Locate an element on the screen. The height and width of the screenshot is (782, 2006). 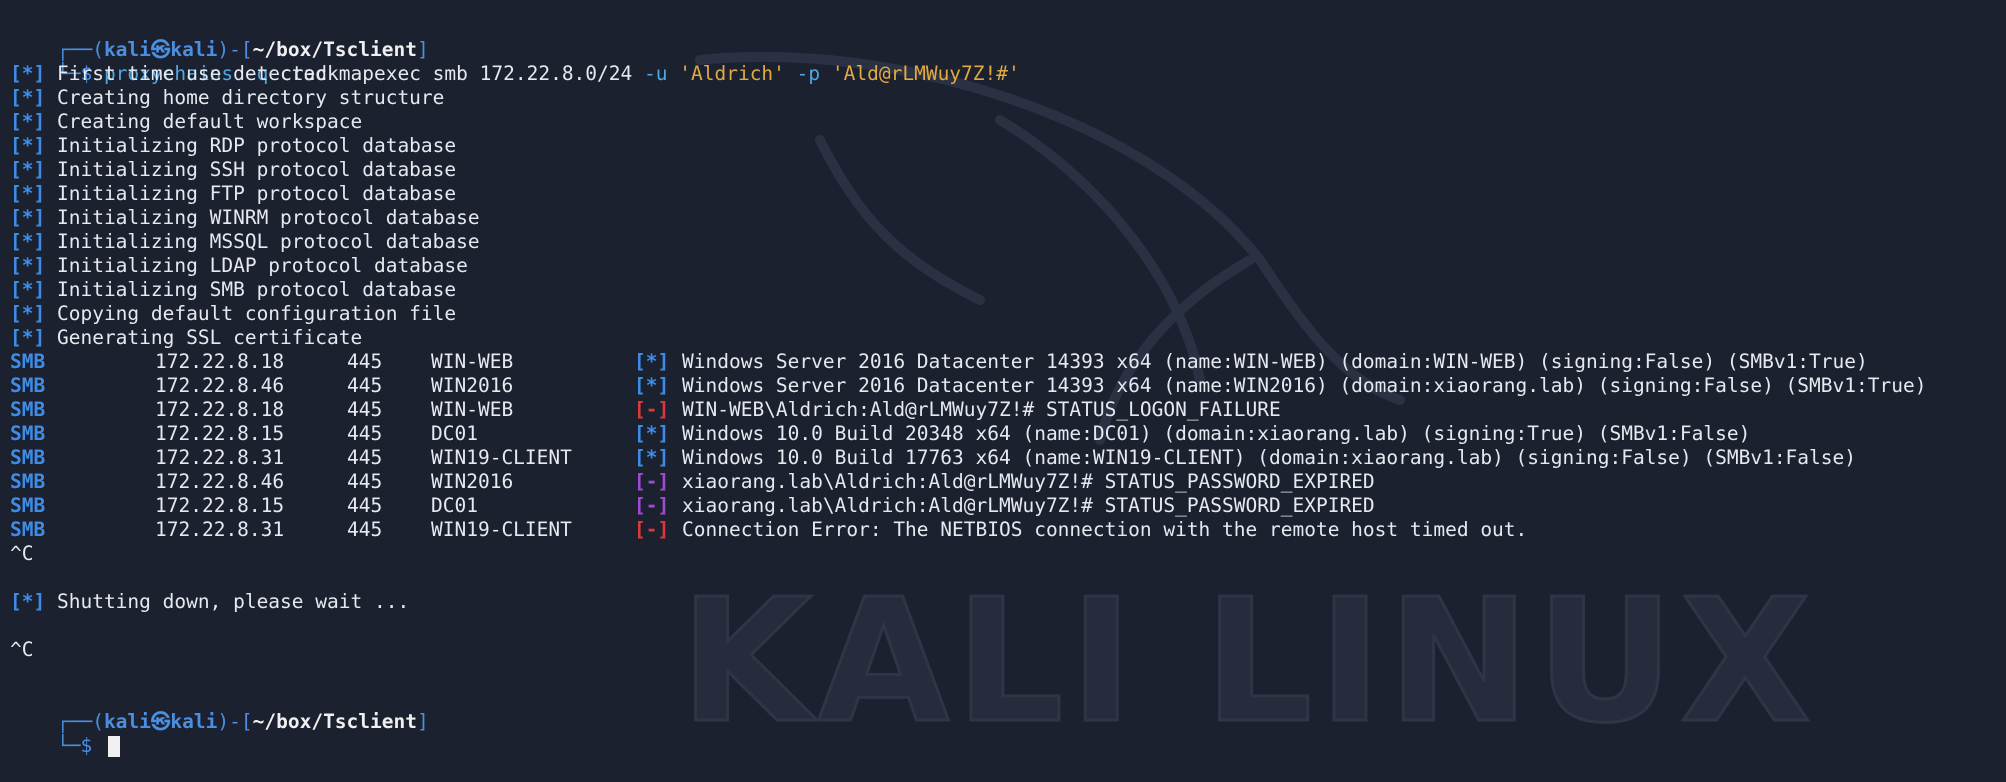
info-line: [*] Initializing SSH protocol database is located at coordinates (1008, 170).